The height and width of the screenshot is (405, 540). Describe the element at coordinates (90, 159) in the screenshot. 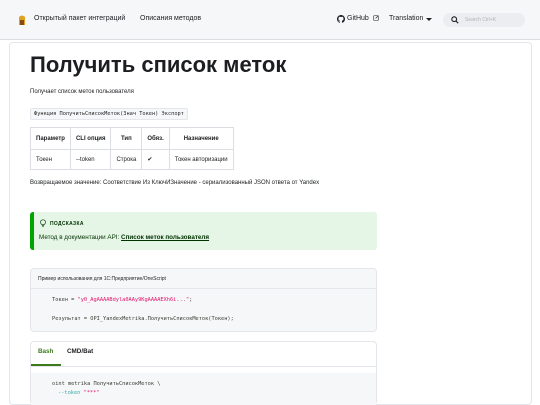

I see `table-cell: --token` at that location.